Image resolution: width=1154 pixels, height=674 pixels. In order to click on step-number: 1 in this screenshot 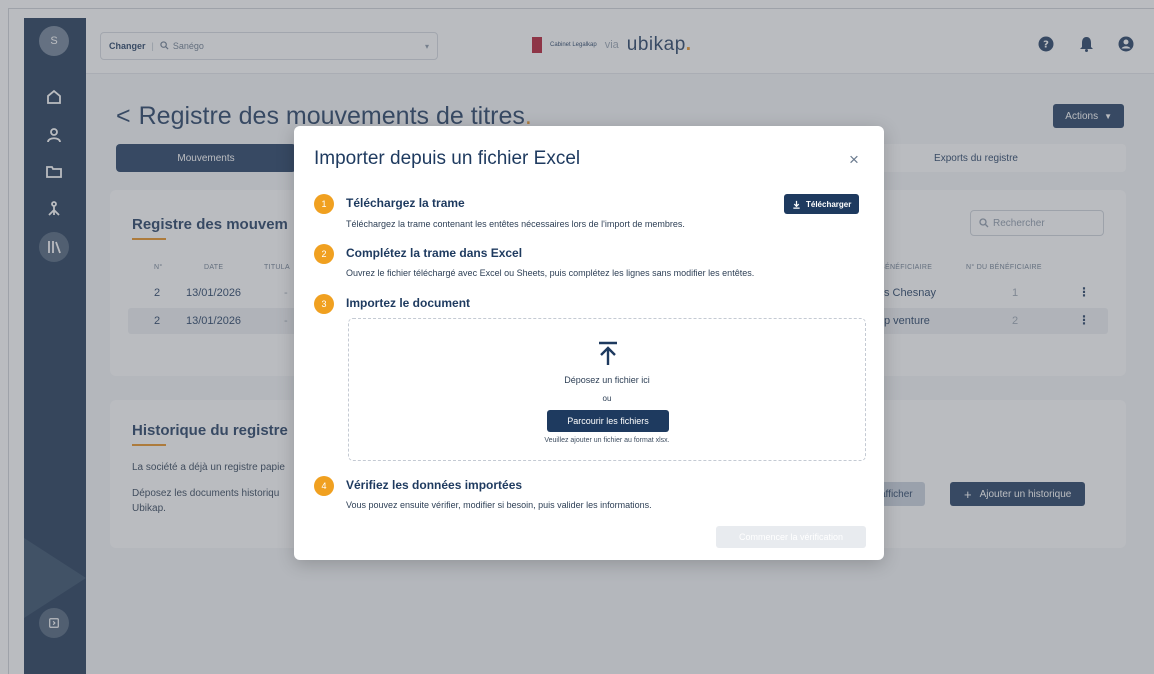, I will do `click(324, 204)`.